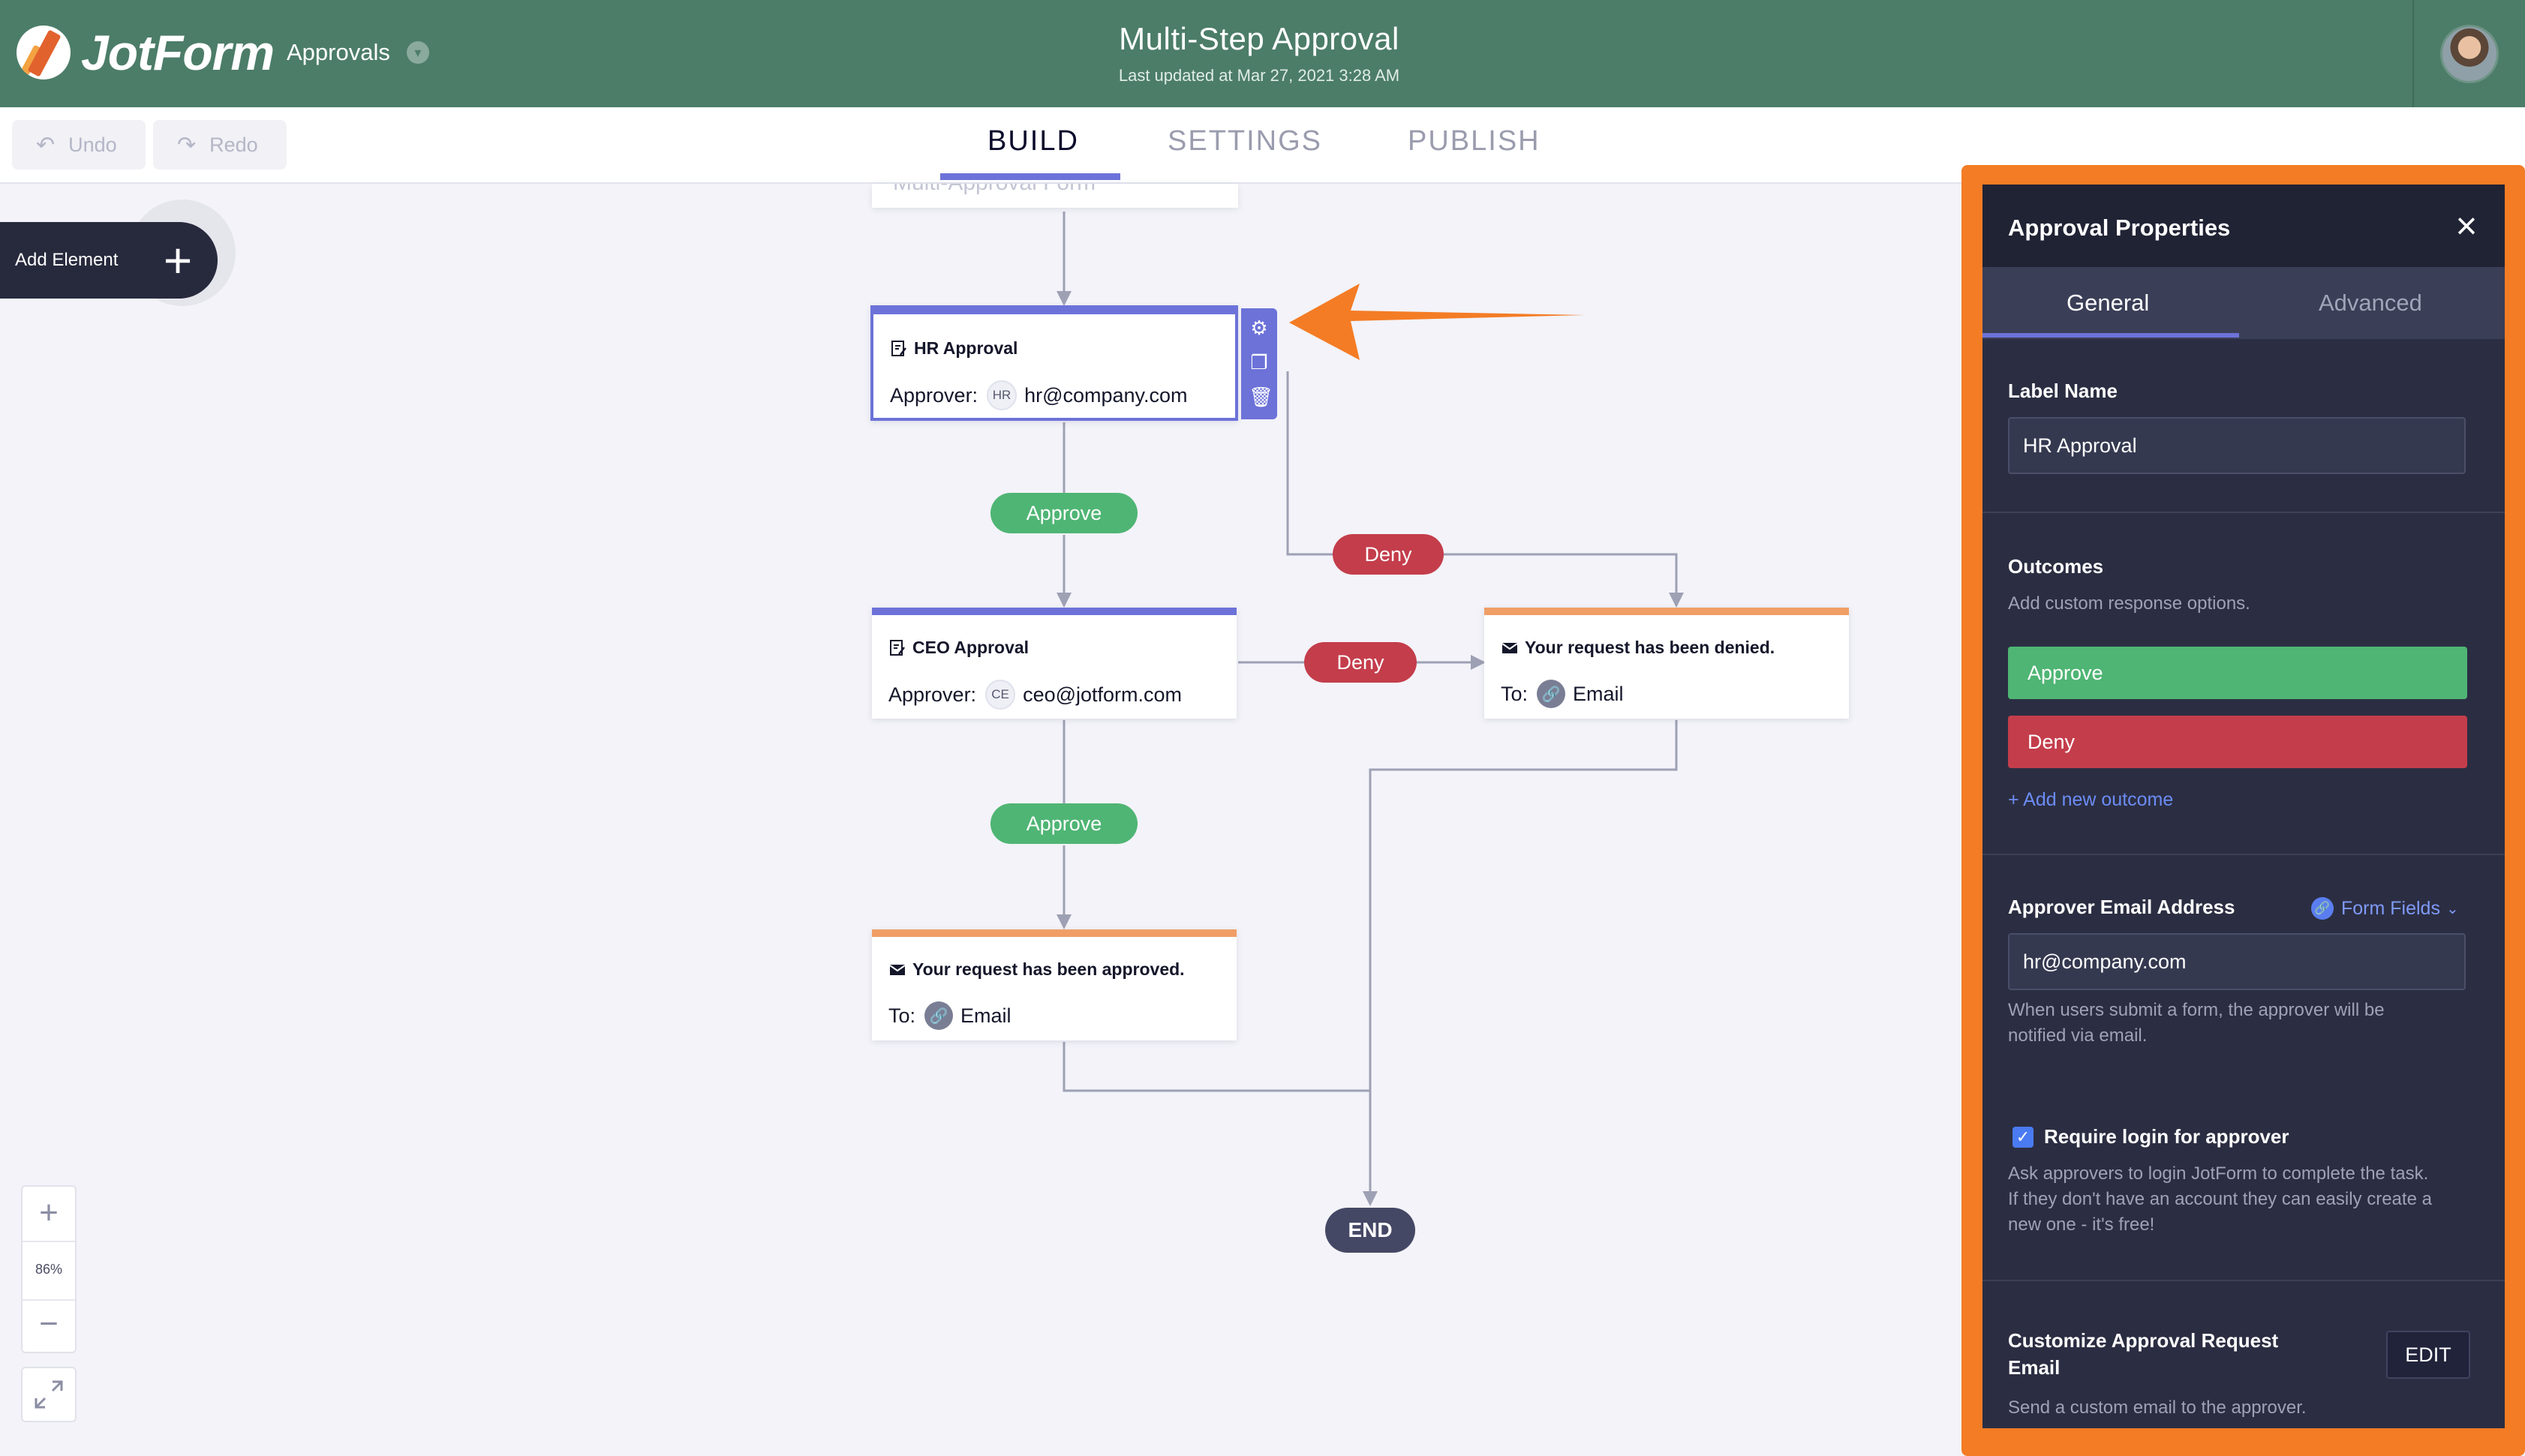 Image resolution: width=2525 pixels, height=1456 pixels. I want to click on panel-tabs: General Advanced, so click(2243, 303).